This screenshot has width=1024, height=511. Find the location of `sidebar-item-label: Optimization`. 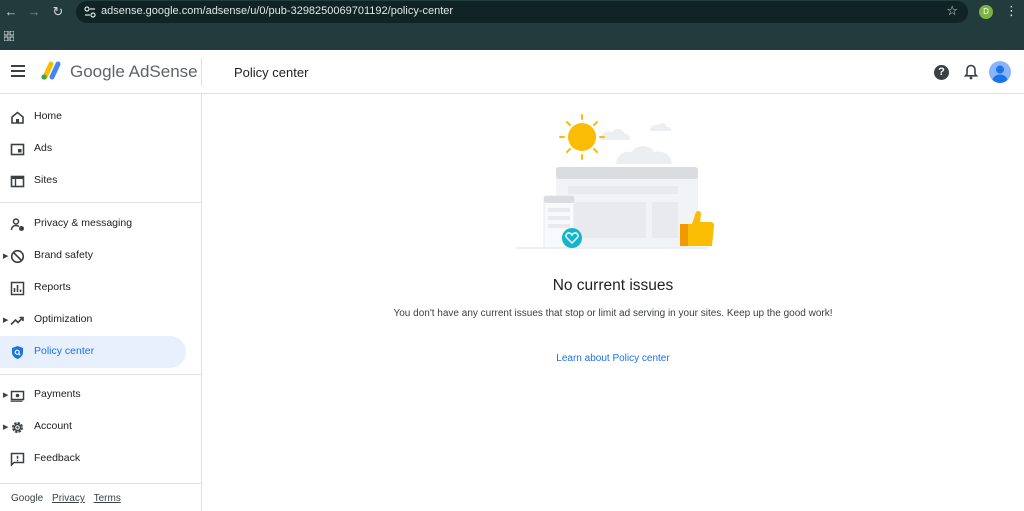

sidebar-item-label: Optimization is located at coordinates (63, 319).